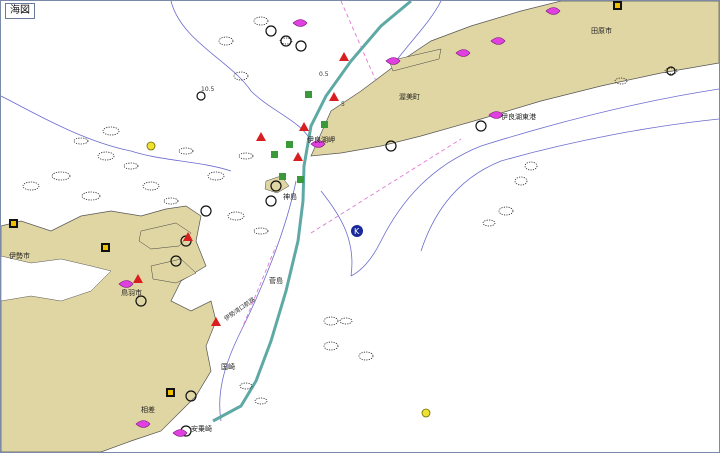 This screenshot has width=720, height=453. What do you see at coordinates (324, 74) in the screenshot?
I see `depth-2: 0.5` at bounding box center [324, 74].